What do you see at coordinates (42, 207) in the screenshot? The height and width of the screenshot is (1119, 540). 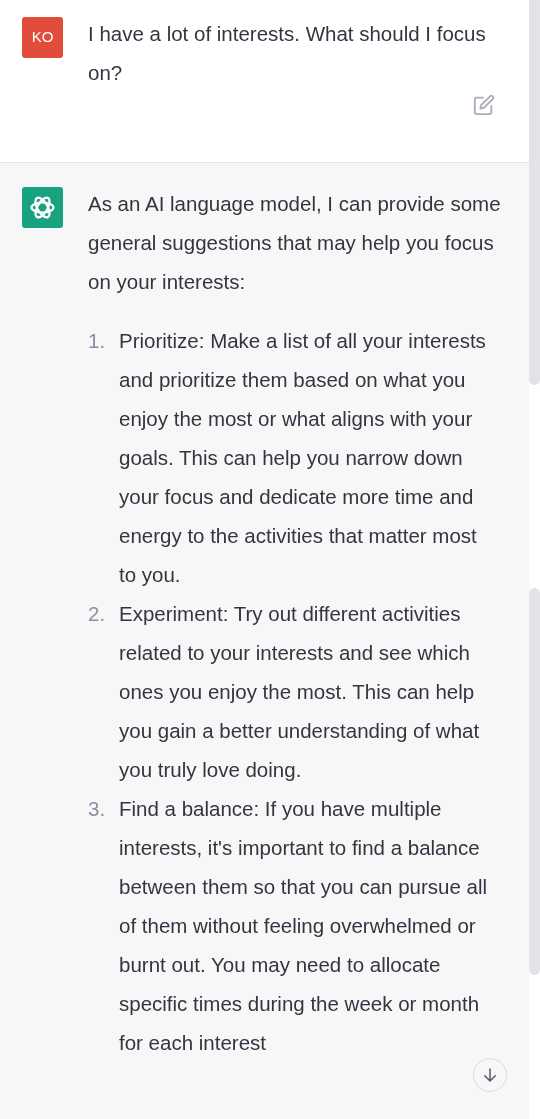 I see `assistant-logo-icon` at bounding box center [42, 207].